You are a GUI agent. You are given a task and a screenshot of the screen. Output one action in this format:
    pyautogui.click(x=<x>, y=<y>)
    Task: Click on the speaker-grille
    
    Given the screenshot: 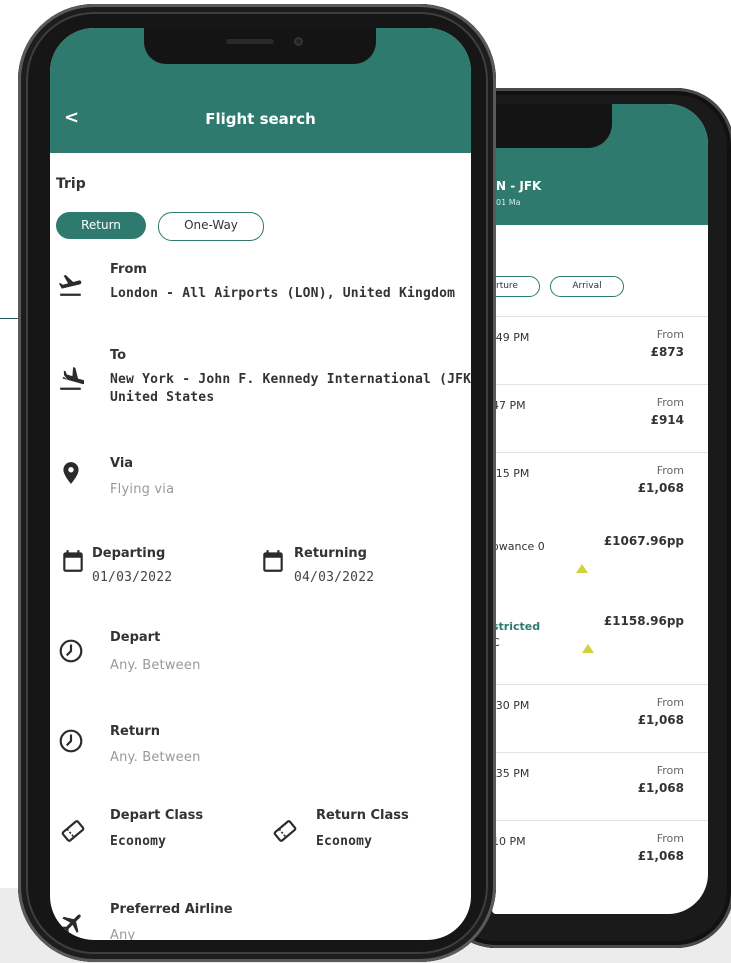 What is the action you would take?
    pyautogui.click(x=250, y=41)
    